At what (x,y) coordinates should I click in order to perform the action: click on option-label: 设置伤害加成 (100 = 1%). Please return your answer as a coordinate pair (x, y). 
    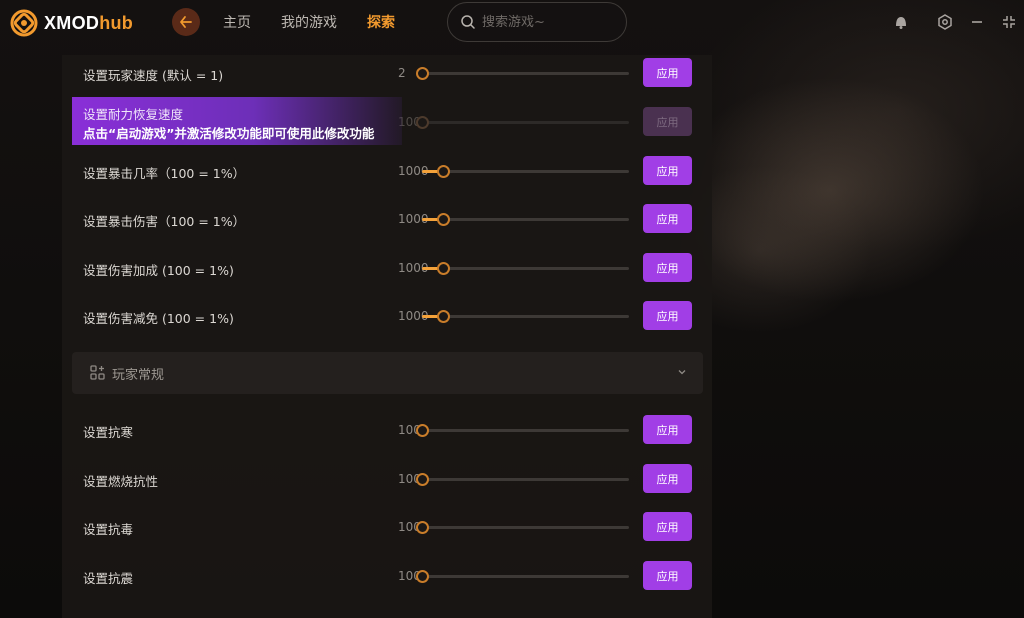
    Looking at the image, I should click on (158, 270).